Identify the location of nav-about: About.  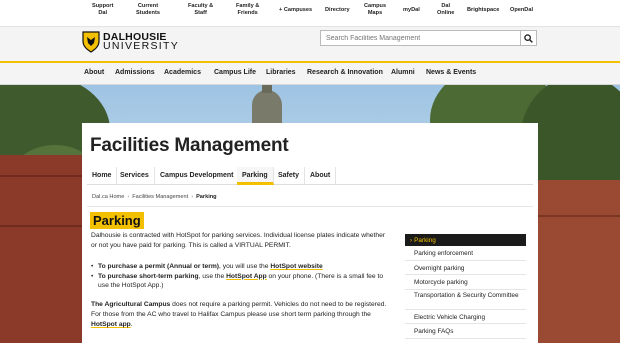
(94, 72).